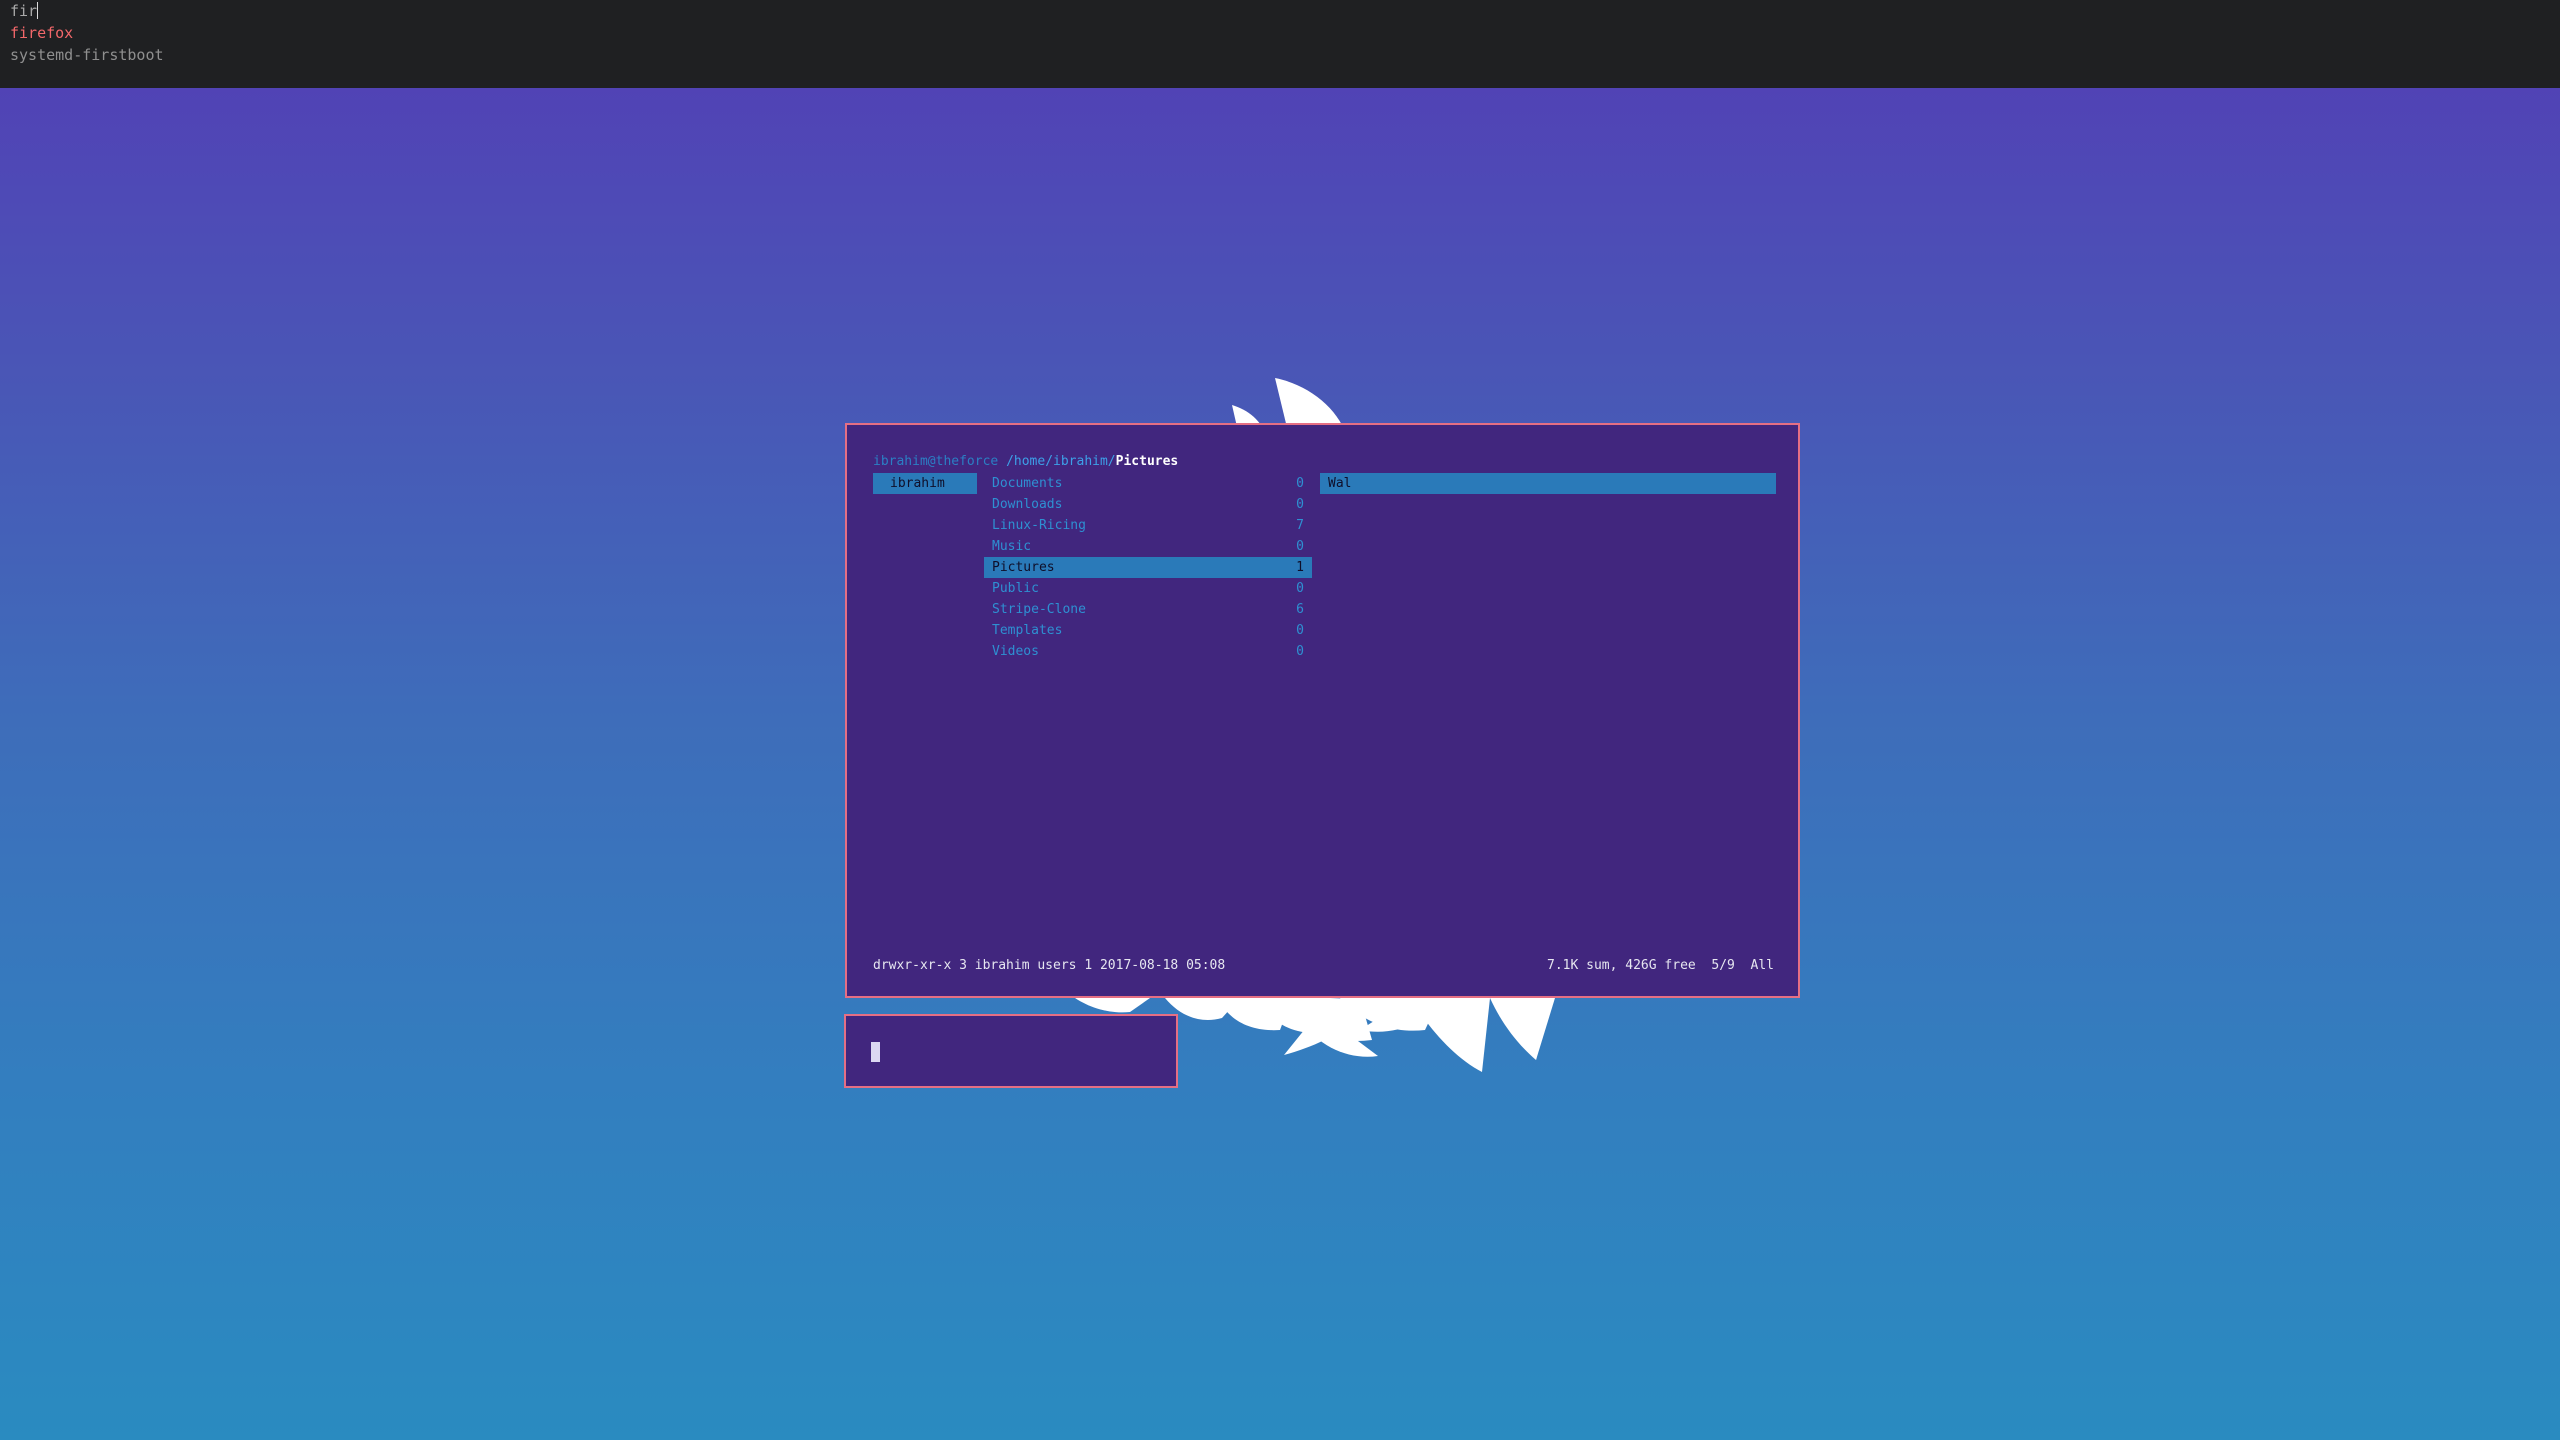 This screenshot has width=2560, height=1440. Describe the element at coordinates (1148, 651) in the screenshot. I see `dir-item-videos: Videos 0` at that location.